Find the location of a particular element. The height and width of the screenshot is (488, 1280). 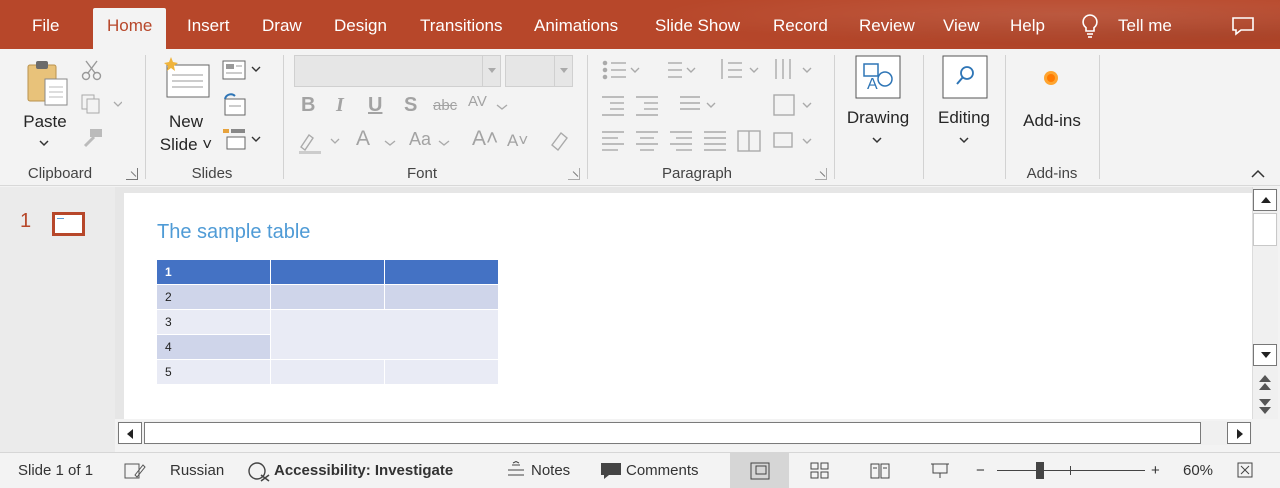

slide-title: The sample table is located at coordinates (233, 232).